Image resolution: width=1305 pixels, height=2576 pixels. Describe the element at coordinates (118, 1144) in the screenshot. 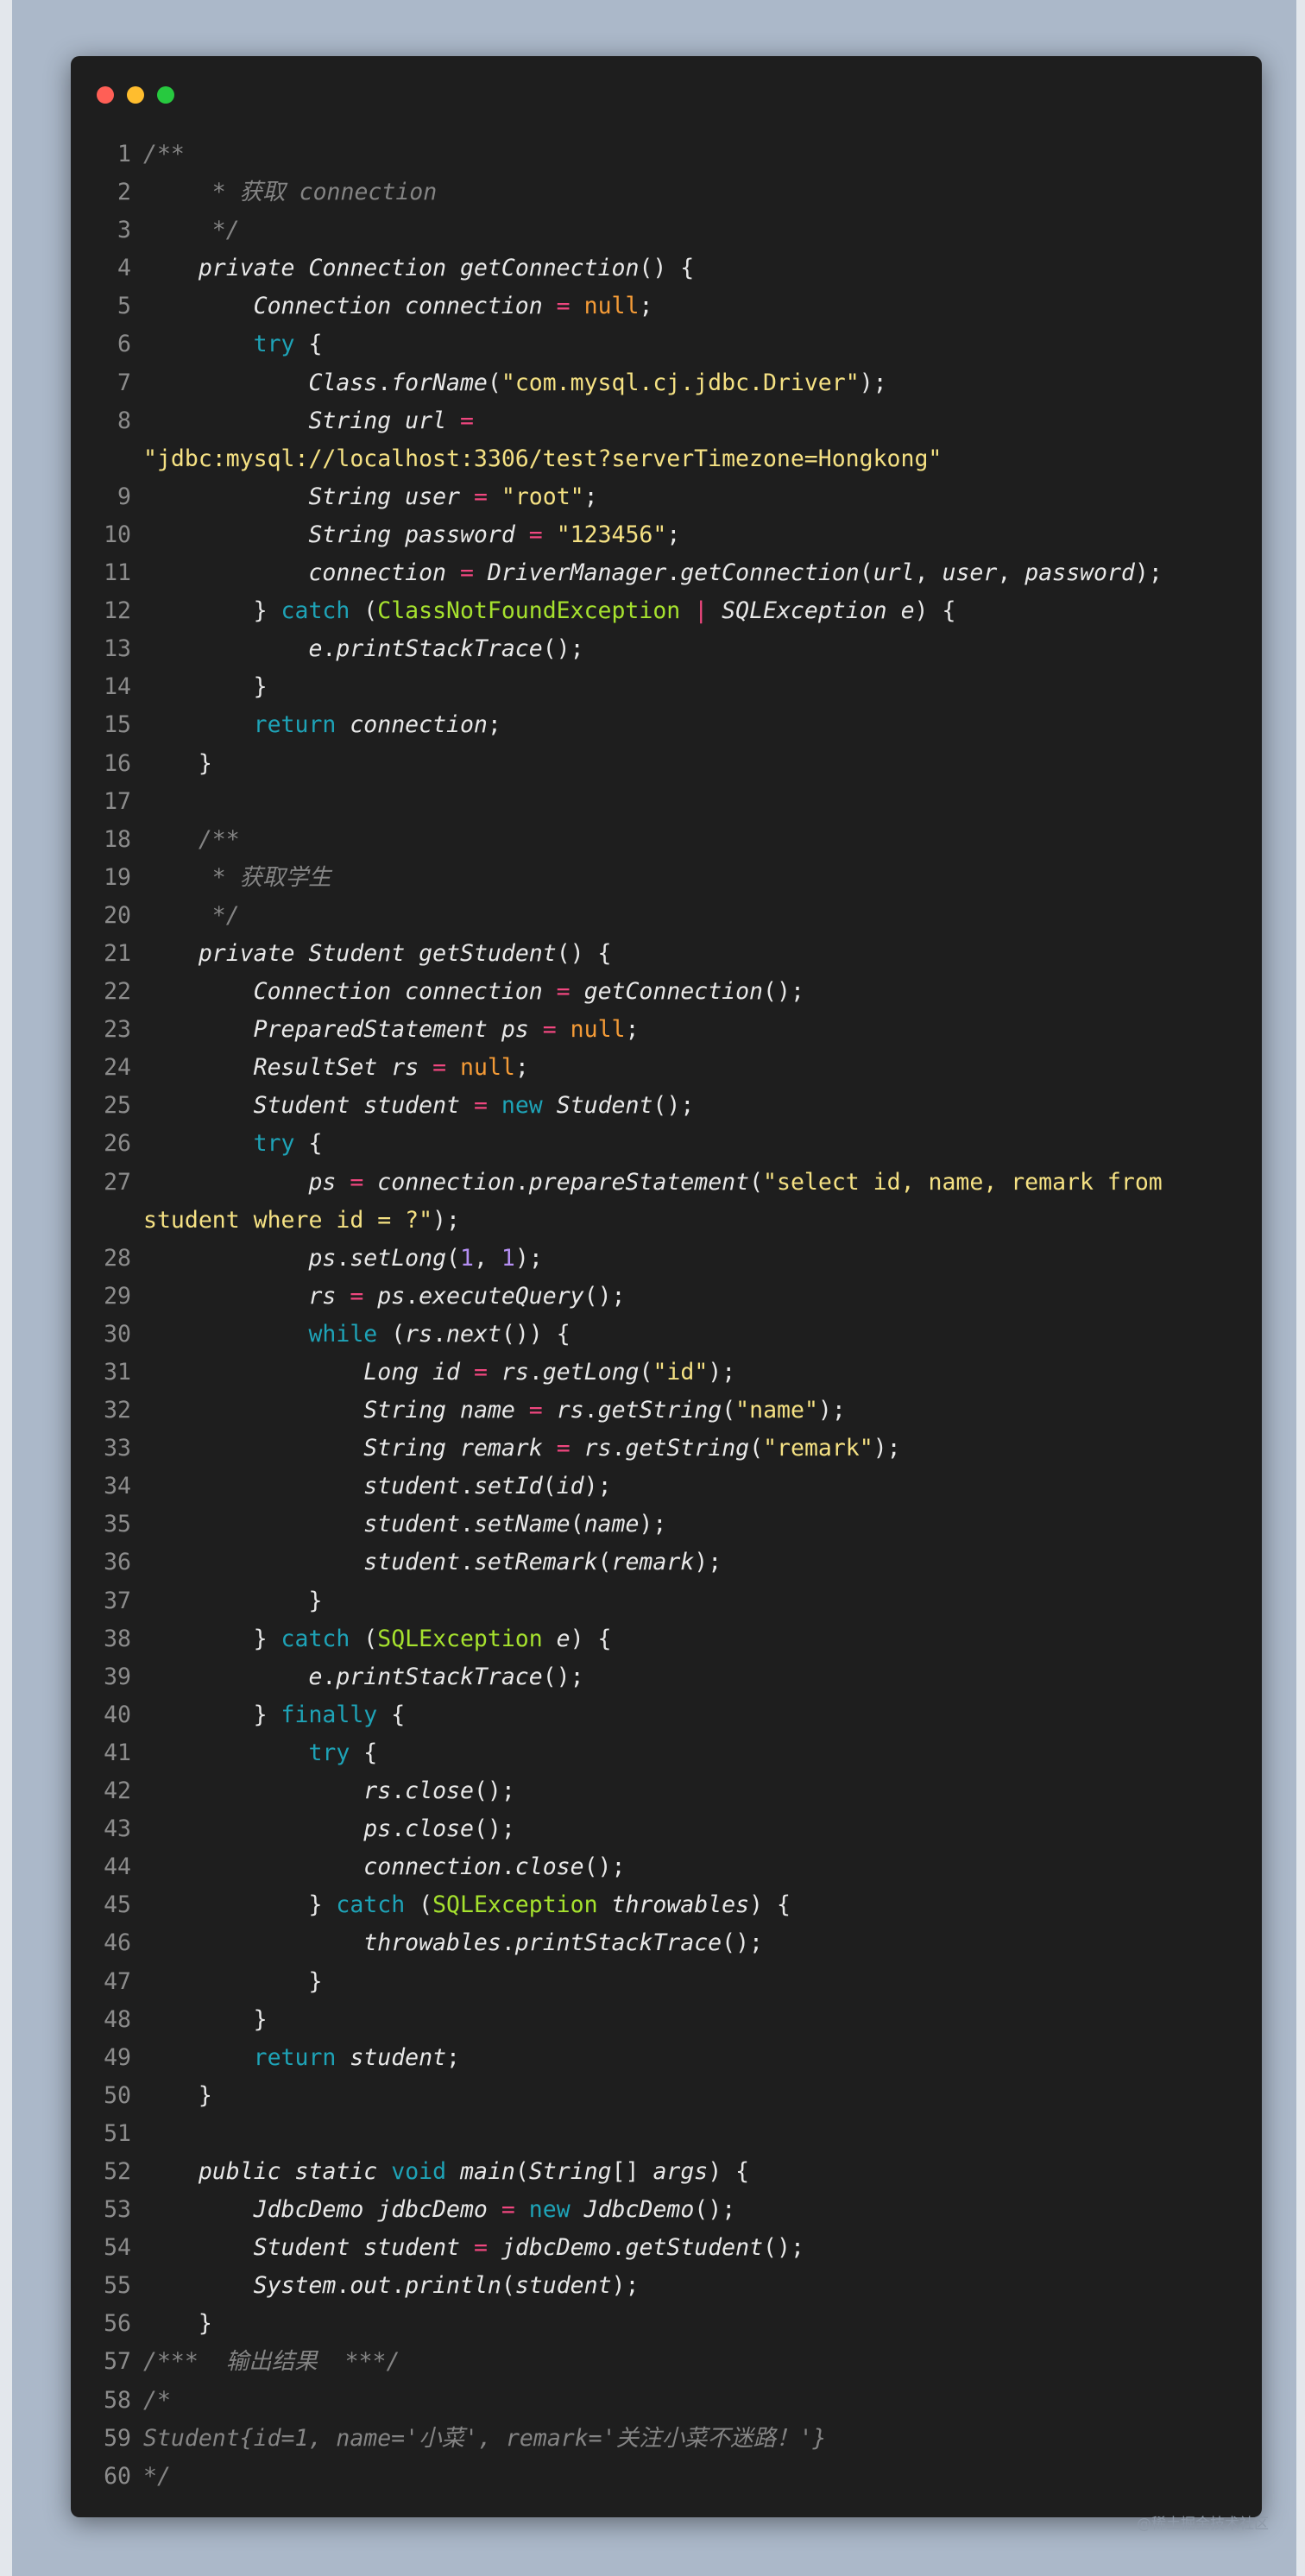

I see `line-number: 26` at that location.